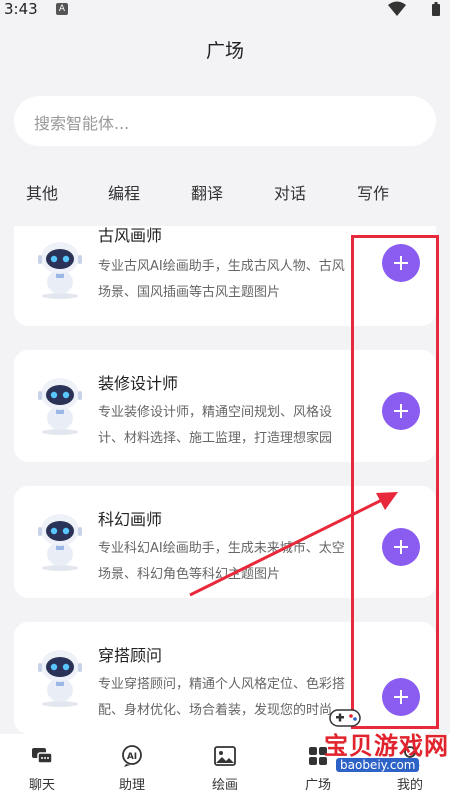 Image resolution: width=450 pixels, height=800 pixels. I want to click on card-description: 专业装修设计师，精通空间规划、风格设 计、材料选择、施工监理，打造理想家园, so click(239, 426).